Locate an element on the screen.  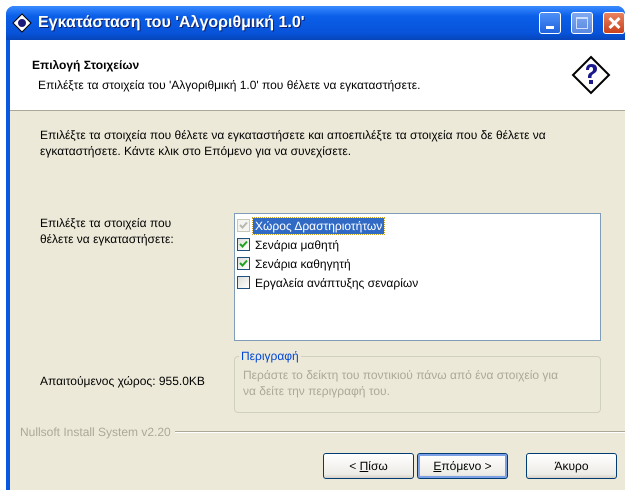
description-text: Περάστε το δείκτη του ποντικιού πάνω από ένα στοιχείο για να δείτε την περιγραφή του. is located at coordinates (401, 383).